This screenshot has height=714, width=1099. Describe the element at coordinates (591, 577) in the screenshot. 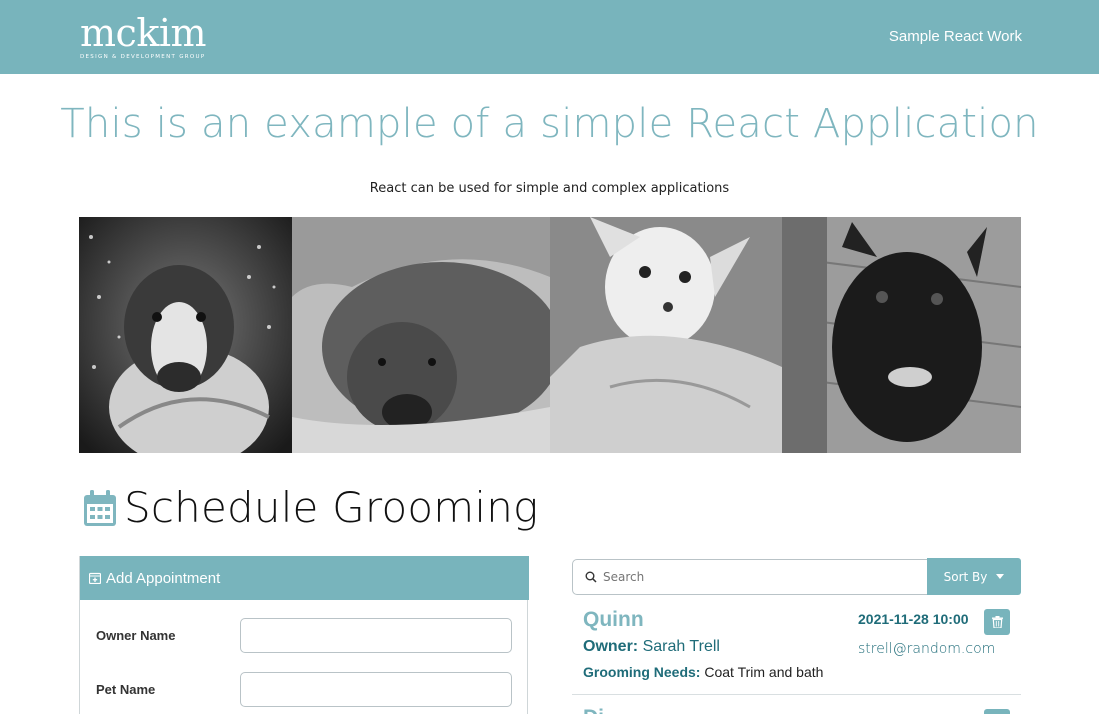

I see `search-icon` at that location.